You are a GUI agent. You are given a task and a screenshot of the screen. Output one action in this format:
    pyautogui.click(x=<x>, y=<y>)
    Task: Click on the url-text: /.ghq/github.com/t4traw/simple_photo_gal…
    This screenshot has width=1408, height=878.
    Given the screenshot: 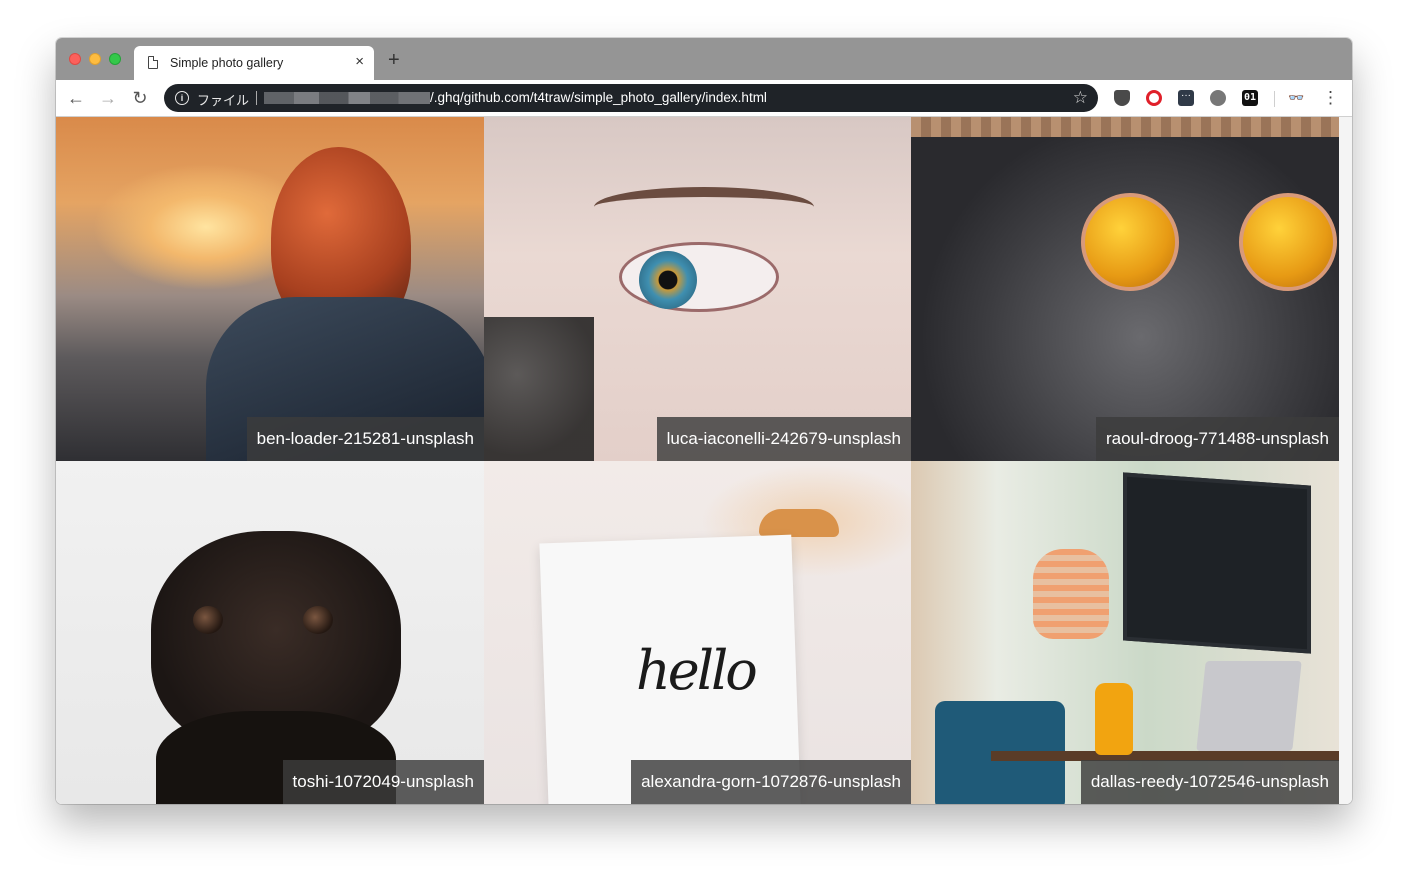 What is the action you would take?
    pyautogui.click(x=598, y=97)
    